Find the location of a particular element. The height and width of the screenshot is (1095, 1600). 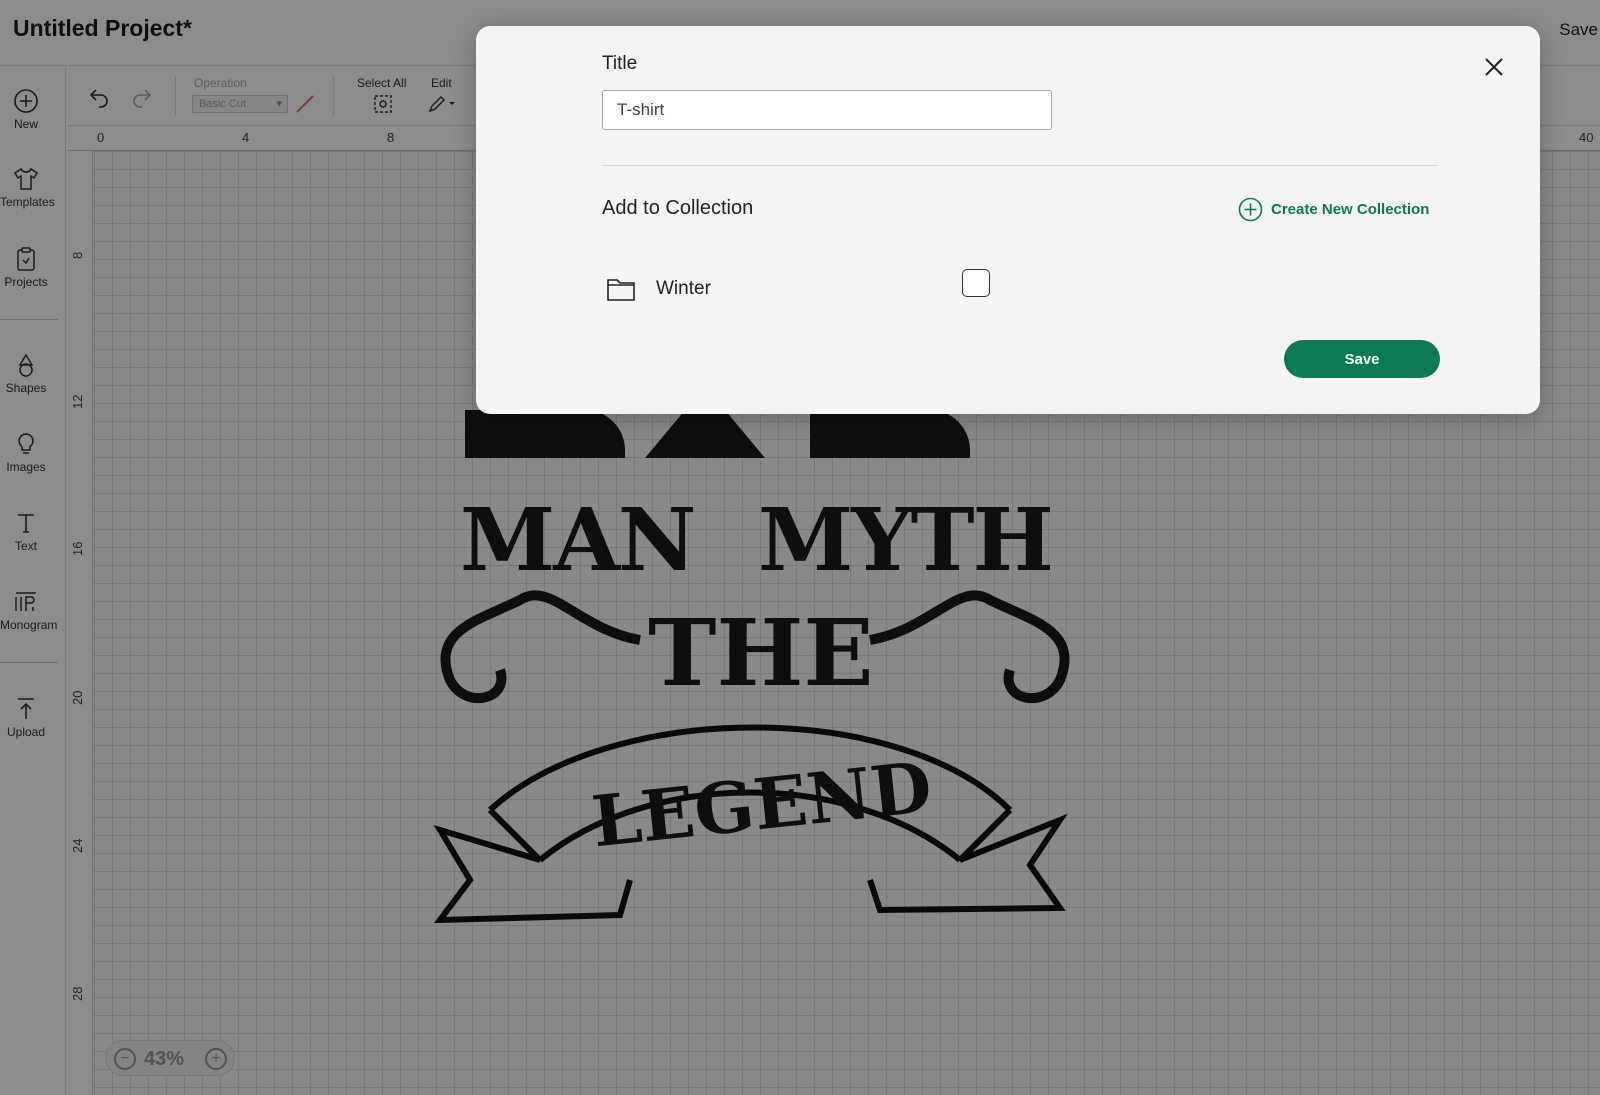

collection-checkbox is located at coordinates (976, 283).